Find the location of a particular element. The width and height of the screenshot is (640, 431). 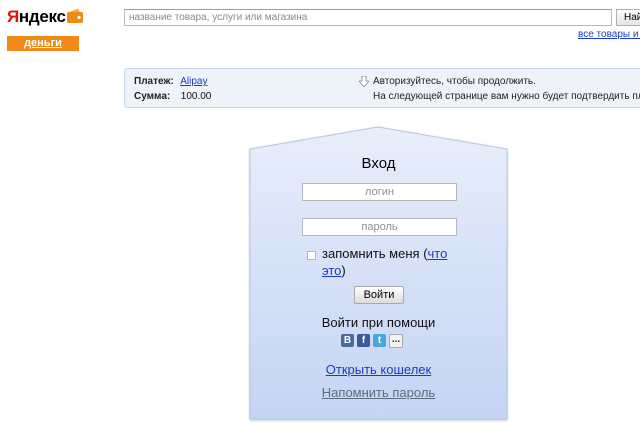

twitter-icon: t is located at coordinates (379, 340).